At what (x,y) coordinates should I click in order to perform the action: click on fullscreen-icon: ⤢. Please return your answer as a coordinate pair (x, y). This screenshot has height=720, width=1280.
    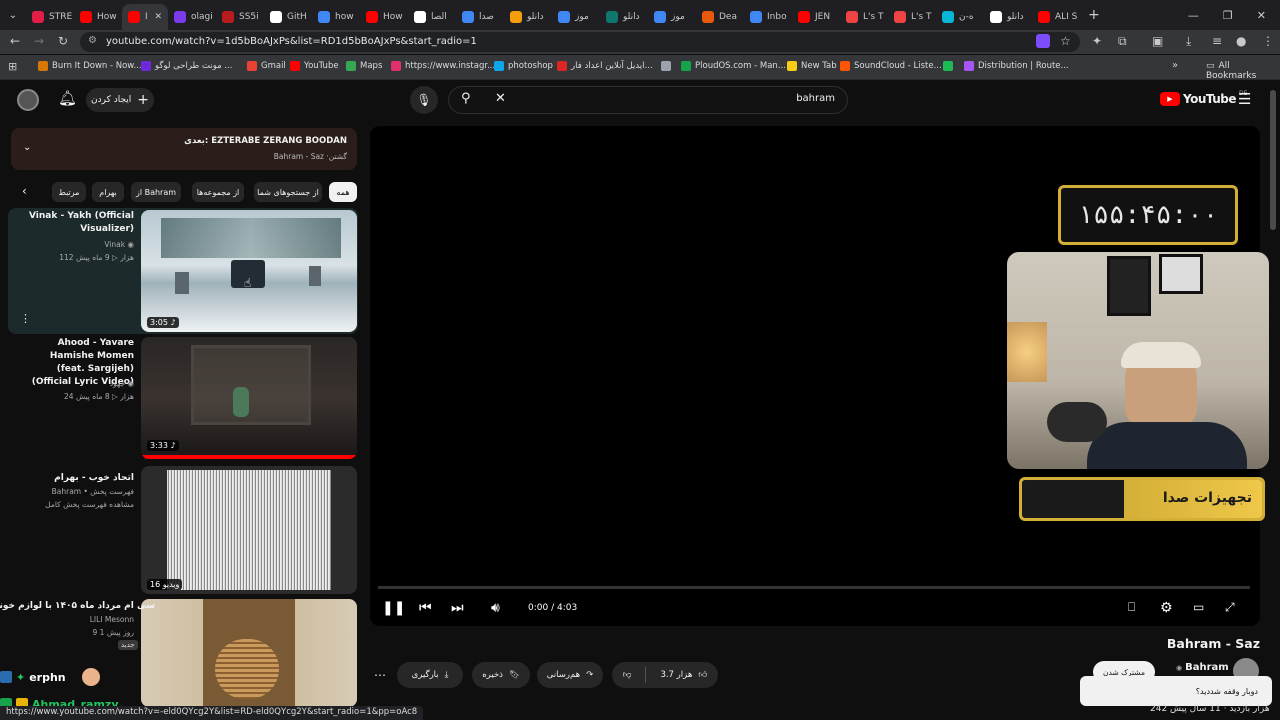
    Looking at the image, I should click on (1230, 607).